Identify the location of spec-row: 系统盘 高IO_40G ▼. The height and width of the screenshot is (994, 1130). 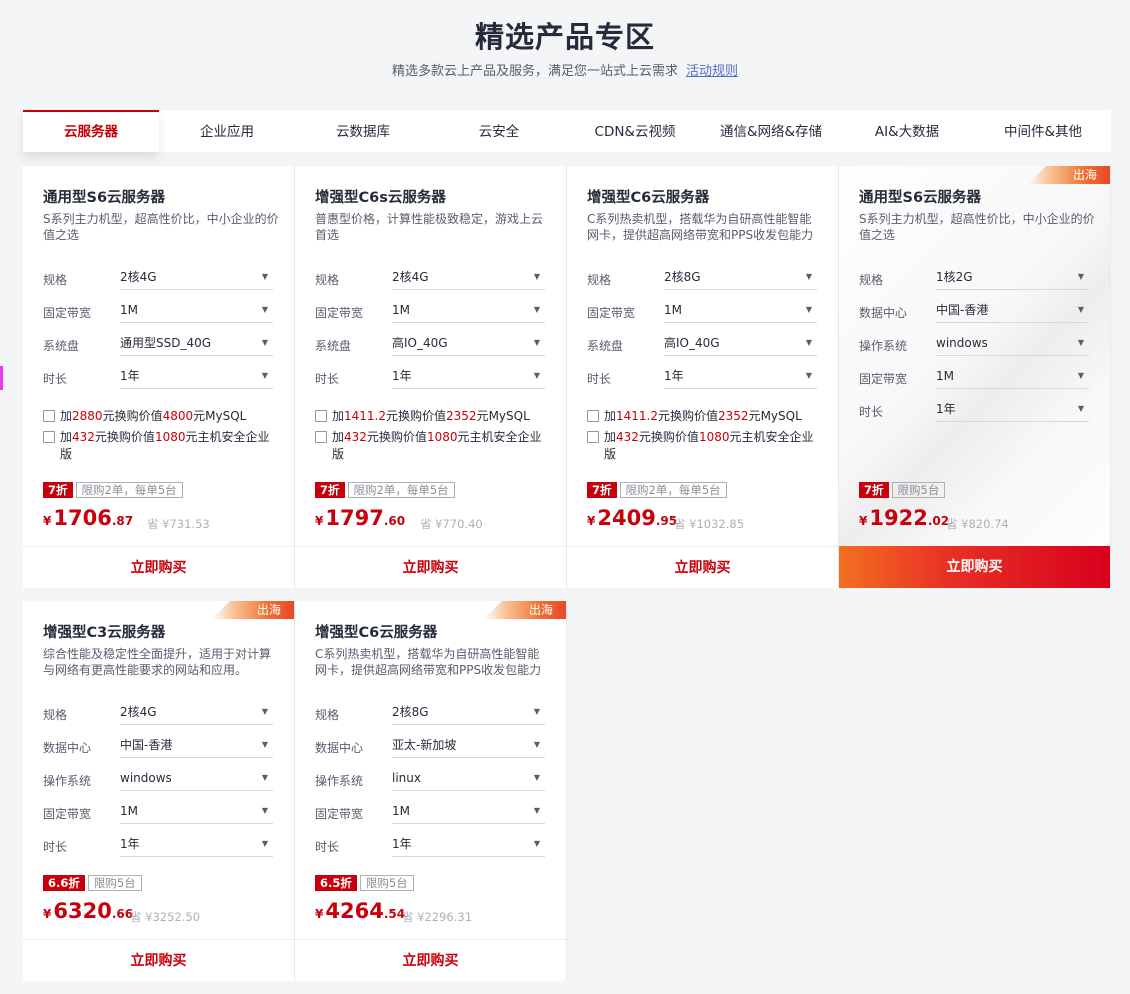
(430, 346).